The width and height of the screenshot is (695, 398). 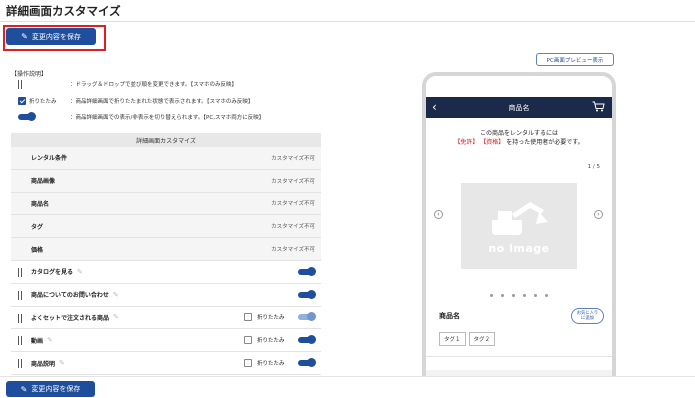 What do you see at coordinates (166, 204) in the screenshot?
I see `table-row: 商品名 カスタマイズ不可` at bounding box center [166, 204].